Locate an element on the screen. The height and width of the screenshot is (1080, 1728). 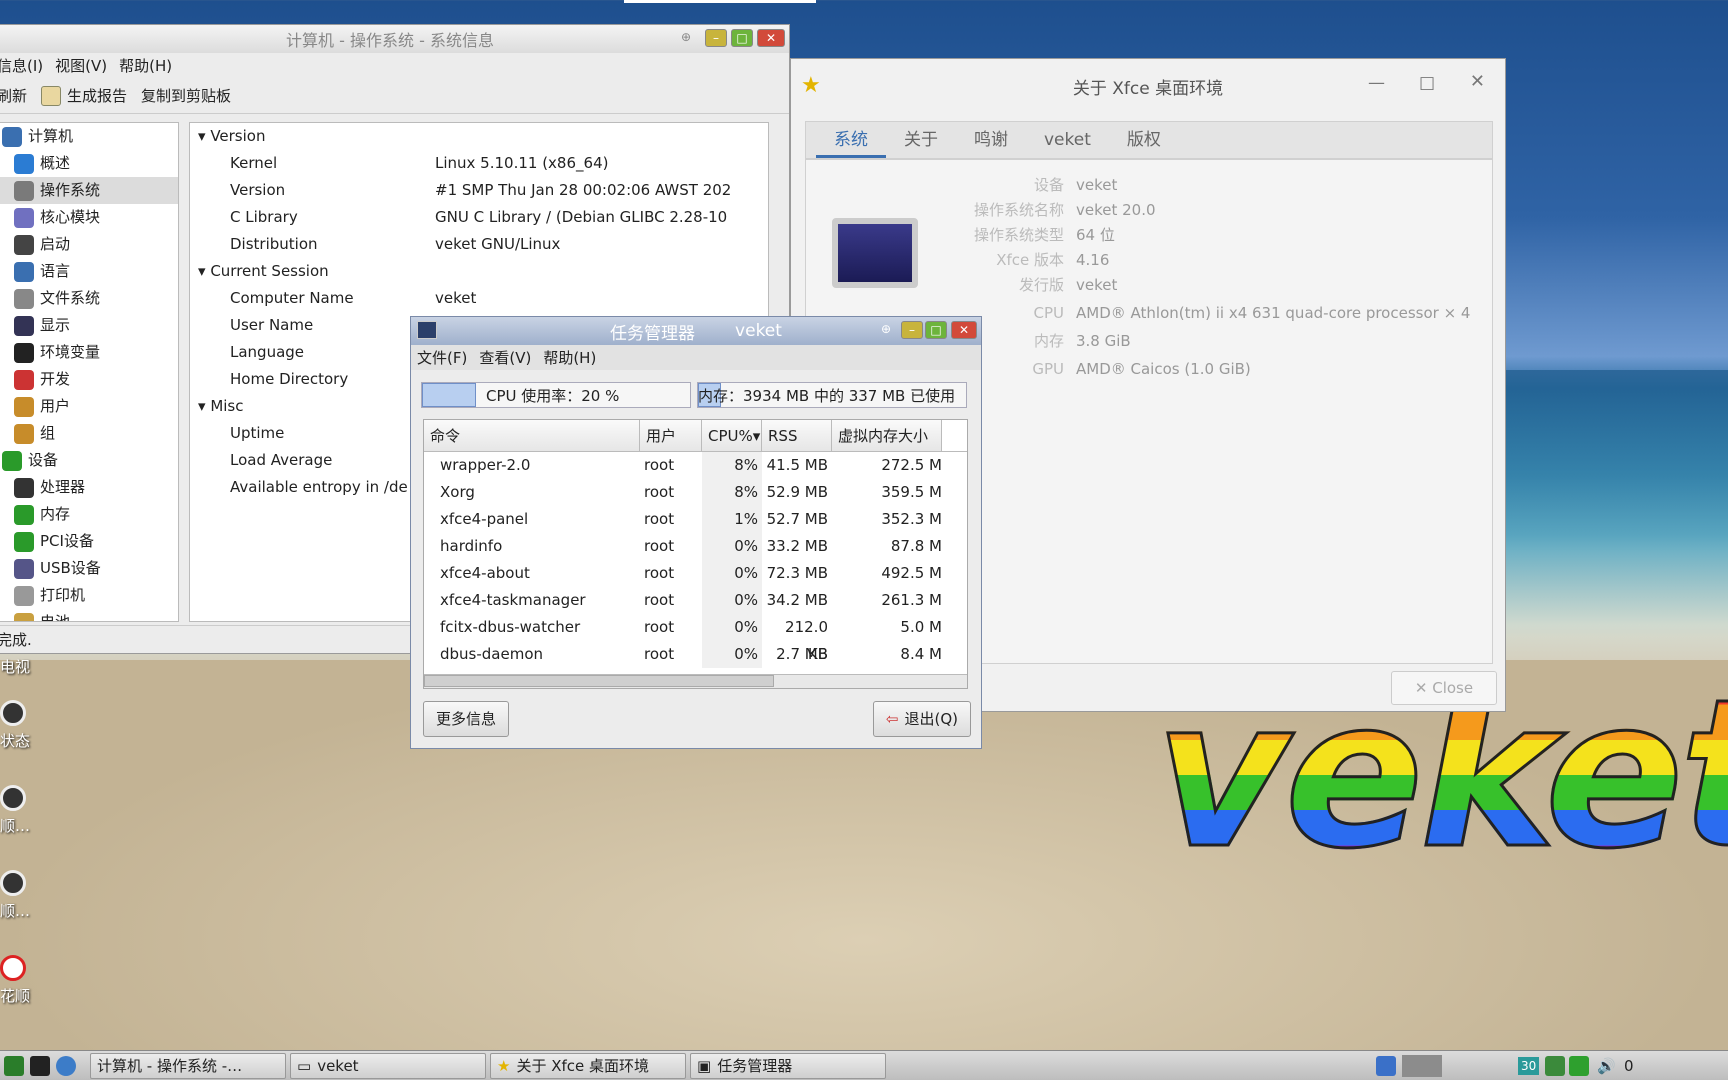
desktop-icon-status: 状态 is located at coordinates (20, 725).